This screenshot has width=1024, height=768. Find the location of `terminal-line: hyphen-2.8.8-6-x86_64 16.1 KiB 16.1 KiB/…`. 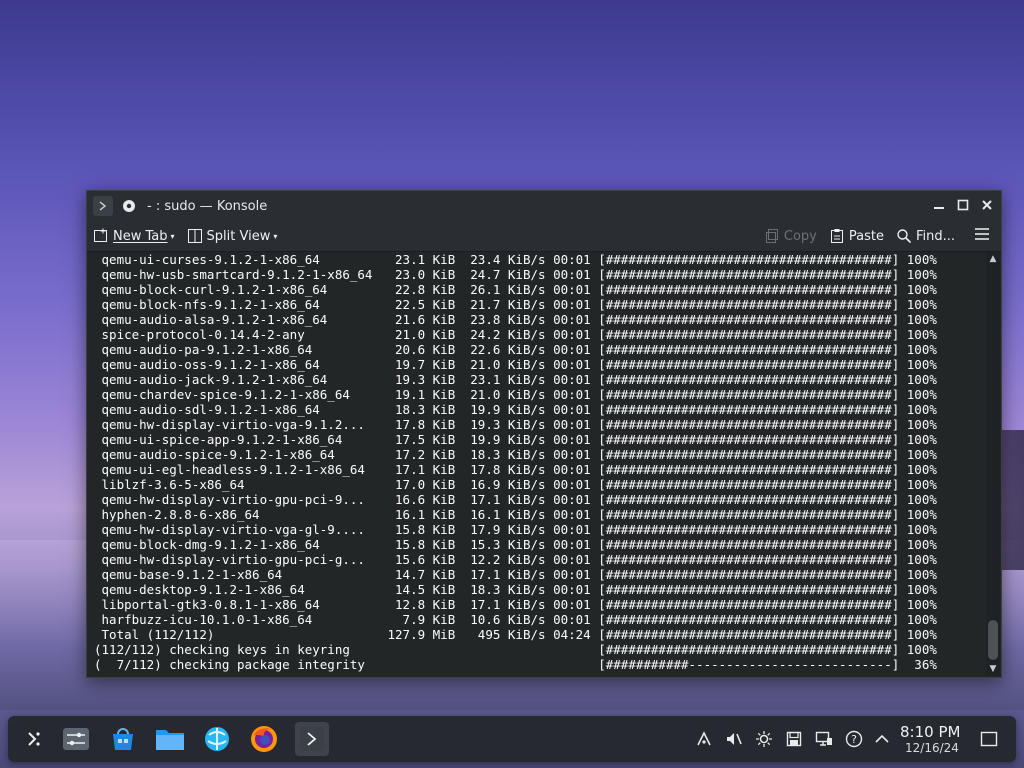

terminal-line: hyphen-2.8.8-6-x86_64 16.1 KiB 16.1 KiB/… is located at coordinates (515, 514).